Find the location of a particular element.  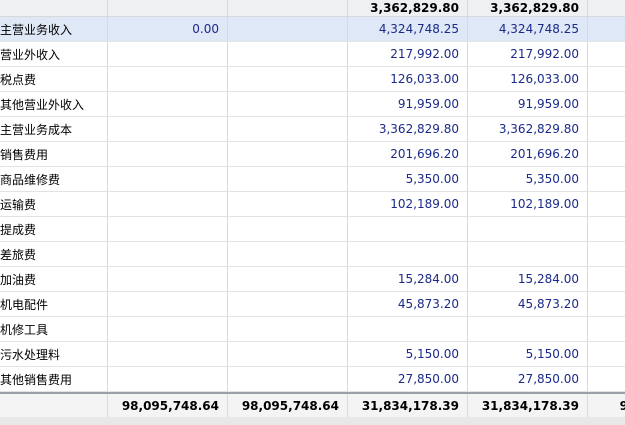

table-row: 其他销售费用 27,850.00 27,850.00 is located at coordinates (312, 379).